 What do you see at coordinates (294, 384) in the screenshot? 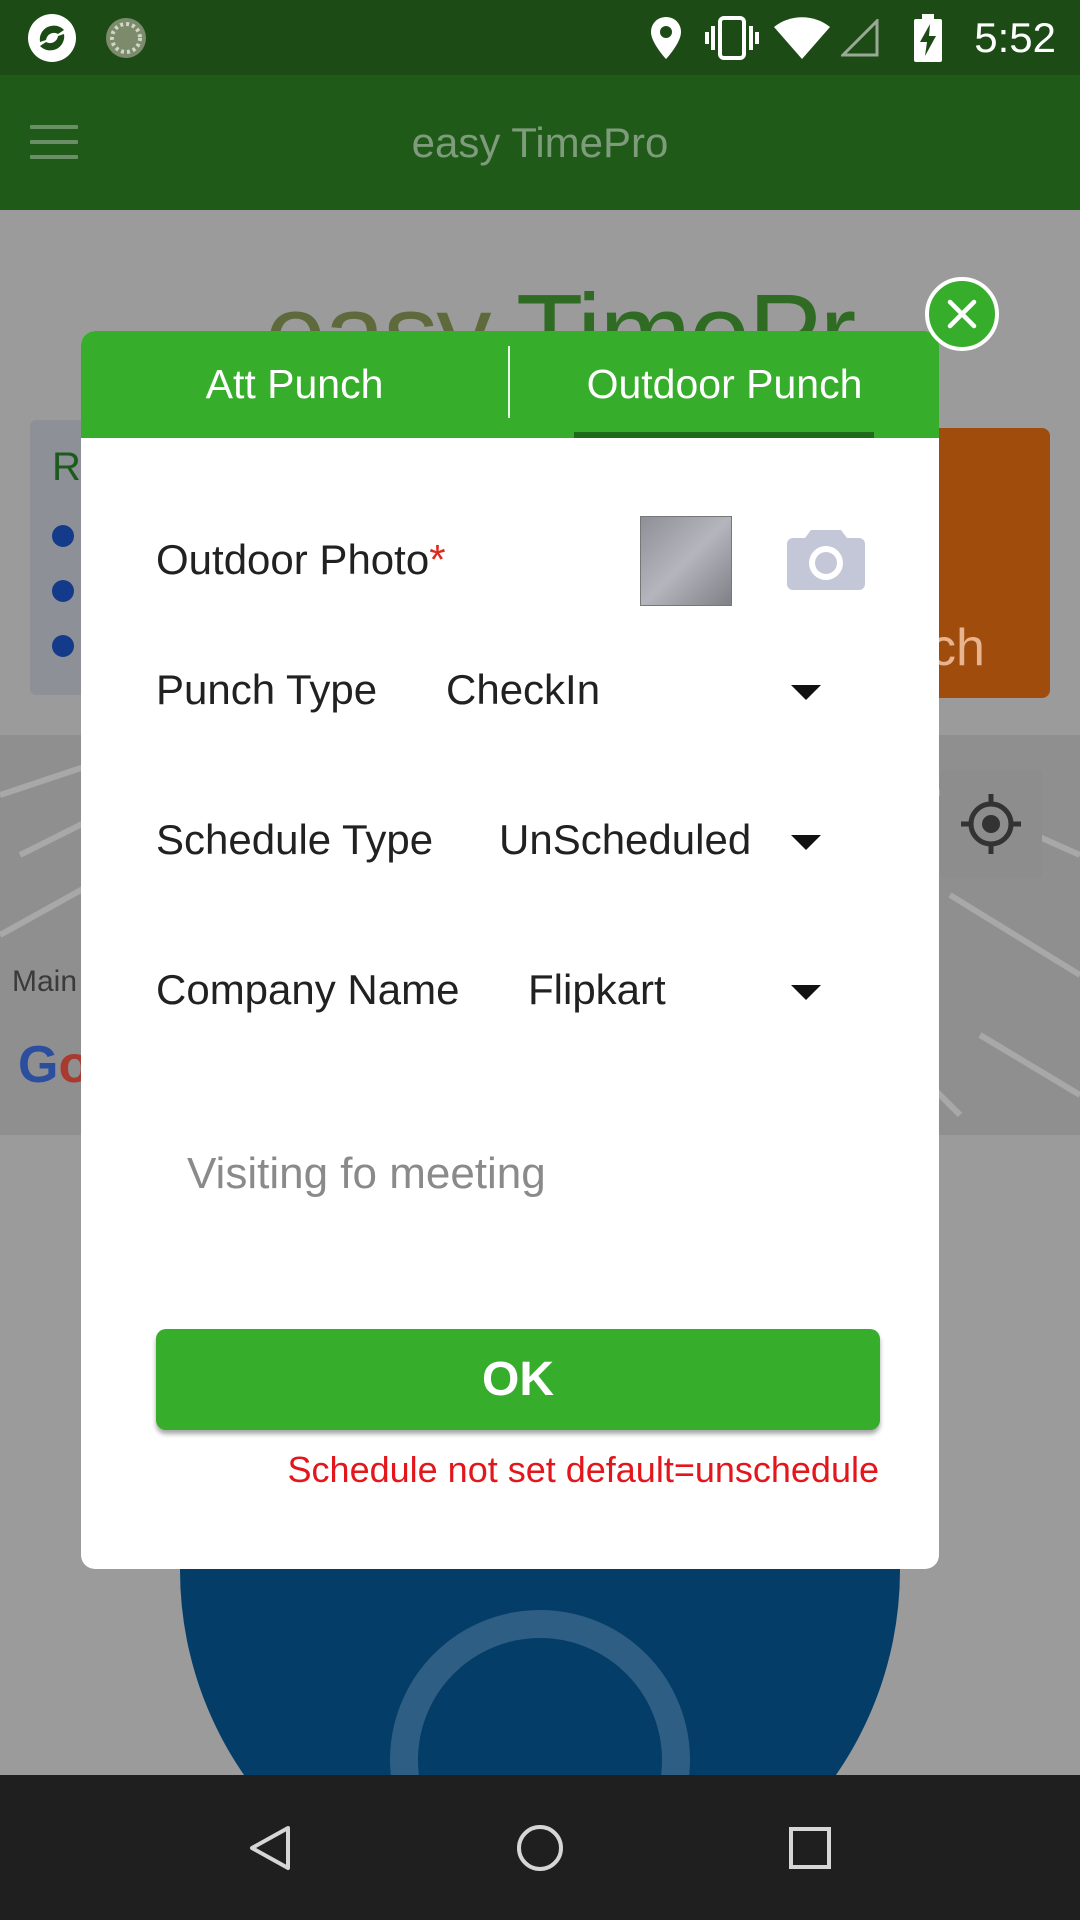
I see `tab-att-punch: Att Punch` at bounding box center [294, 384].